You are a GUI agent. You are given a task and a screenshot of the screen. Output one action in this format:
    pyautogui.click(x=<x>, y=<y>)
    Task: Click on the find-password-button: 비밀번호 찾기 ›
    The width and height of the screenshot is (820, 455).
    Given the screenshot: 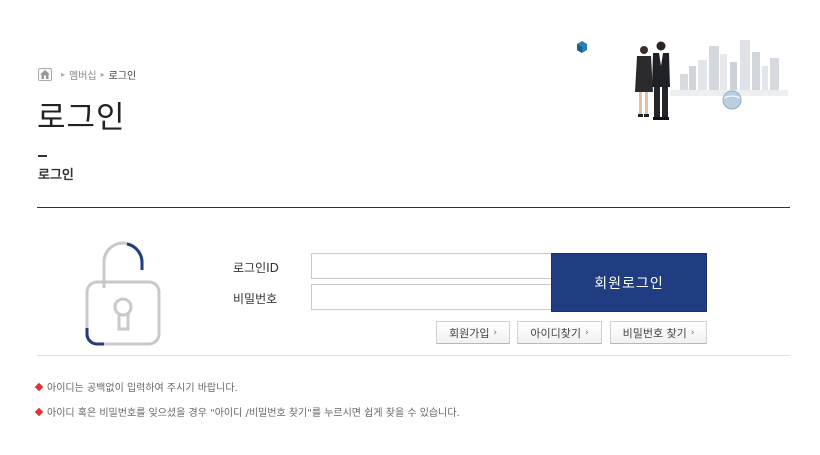 What is the action you would take?
    pyautogui.click(x=658, y=332)
    